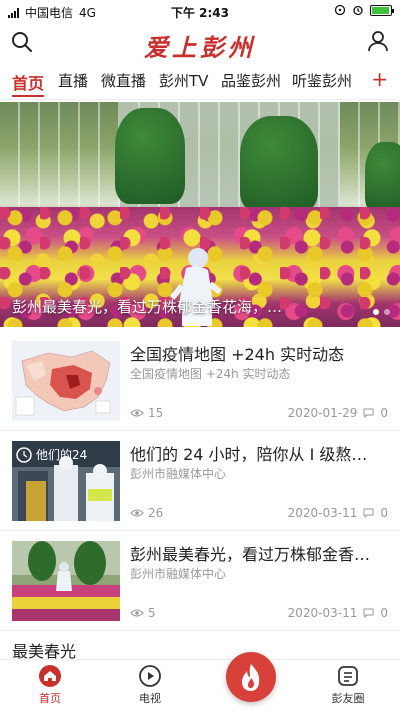 The image size is (400, 711). I want to click on carousel-dots, so click(381, 312).